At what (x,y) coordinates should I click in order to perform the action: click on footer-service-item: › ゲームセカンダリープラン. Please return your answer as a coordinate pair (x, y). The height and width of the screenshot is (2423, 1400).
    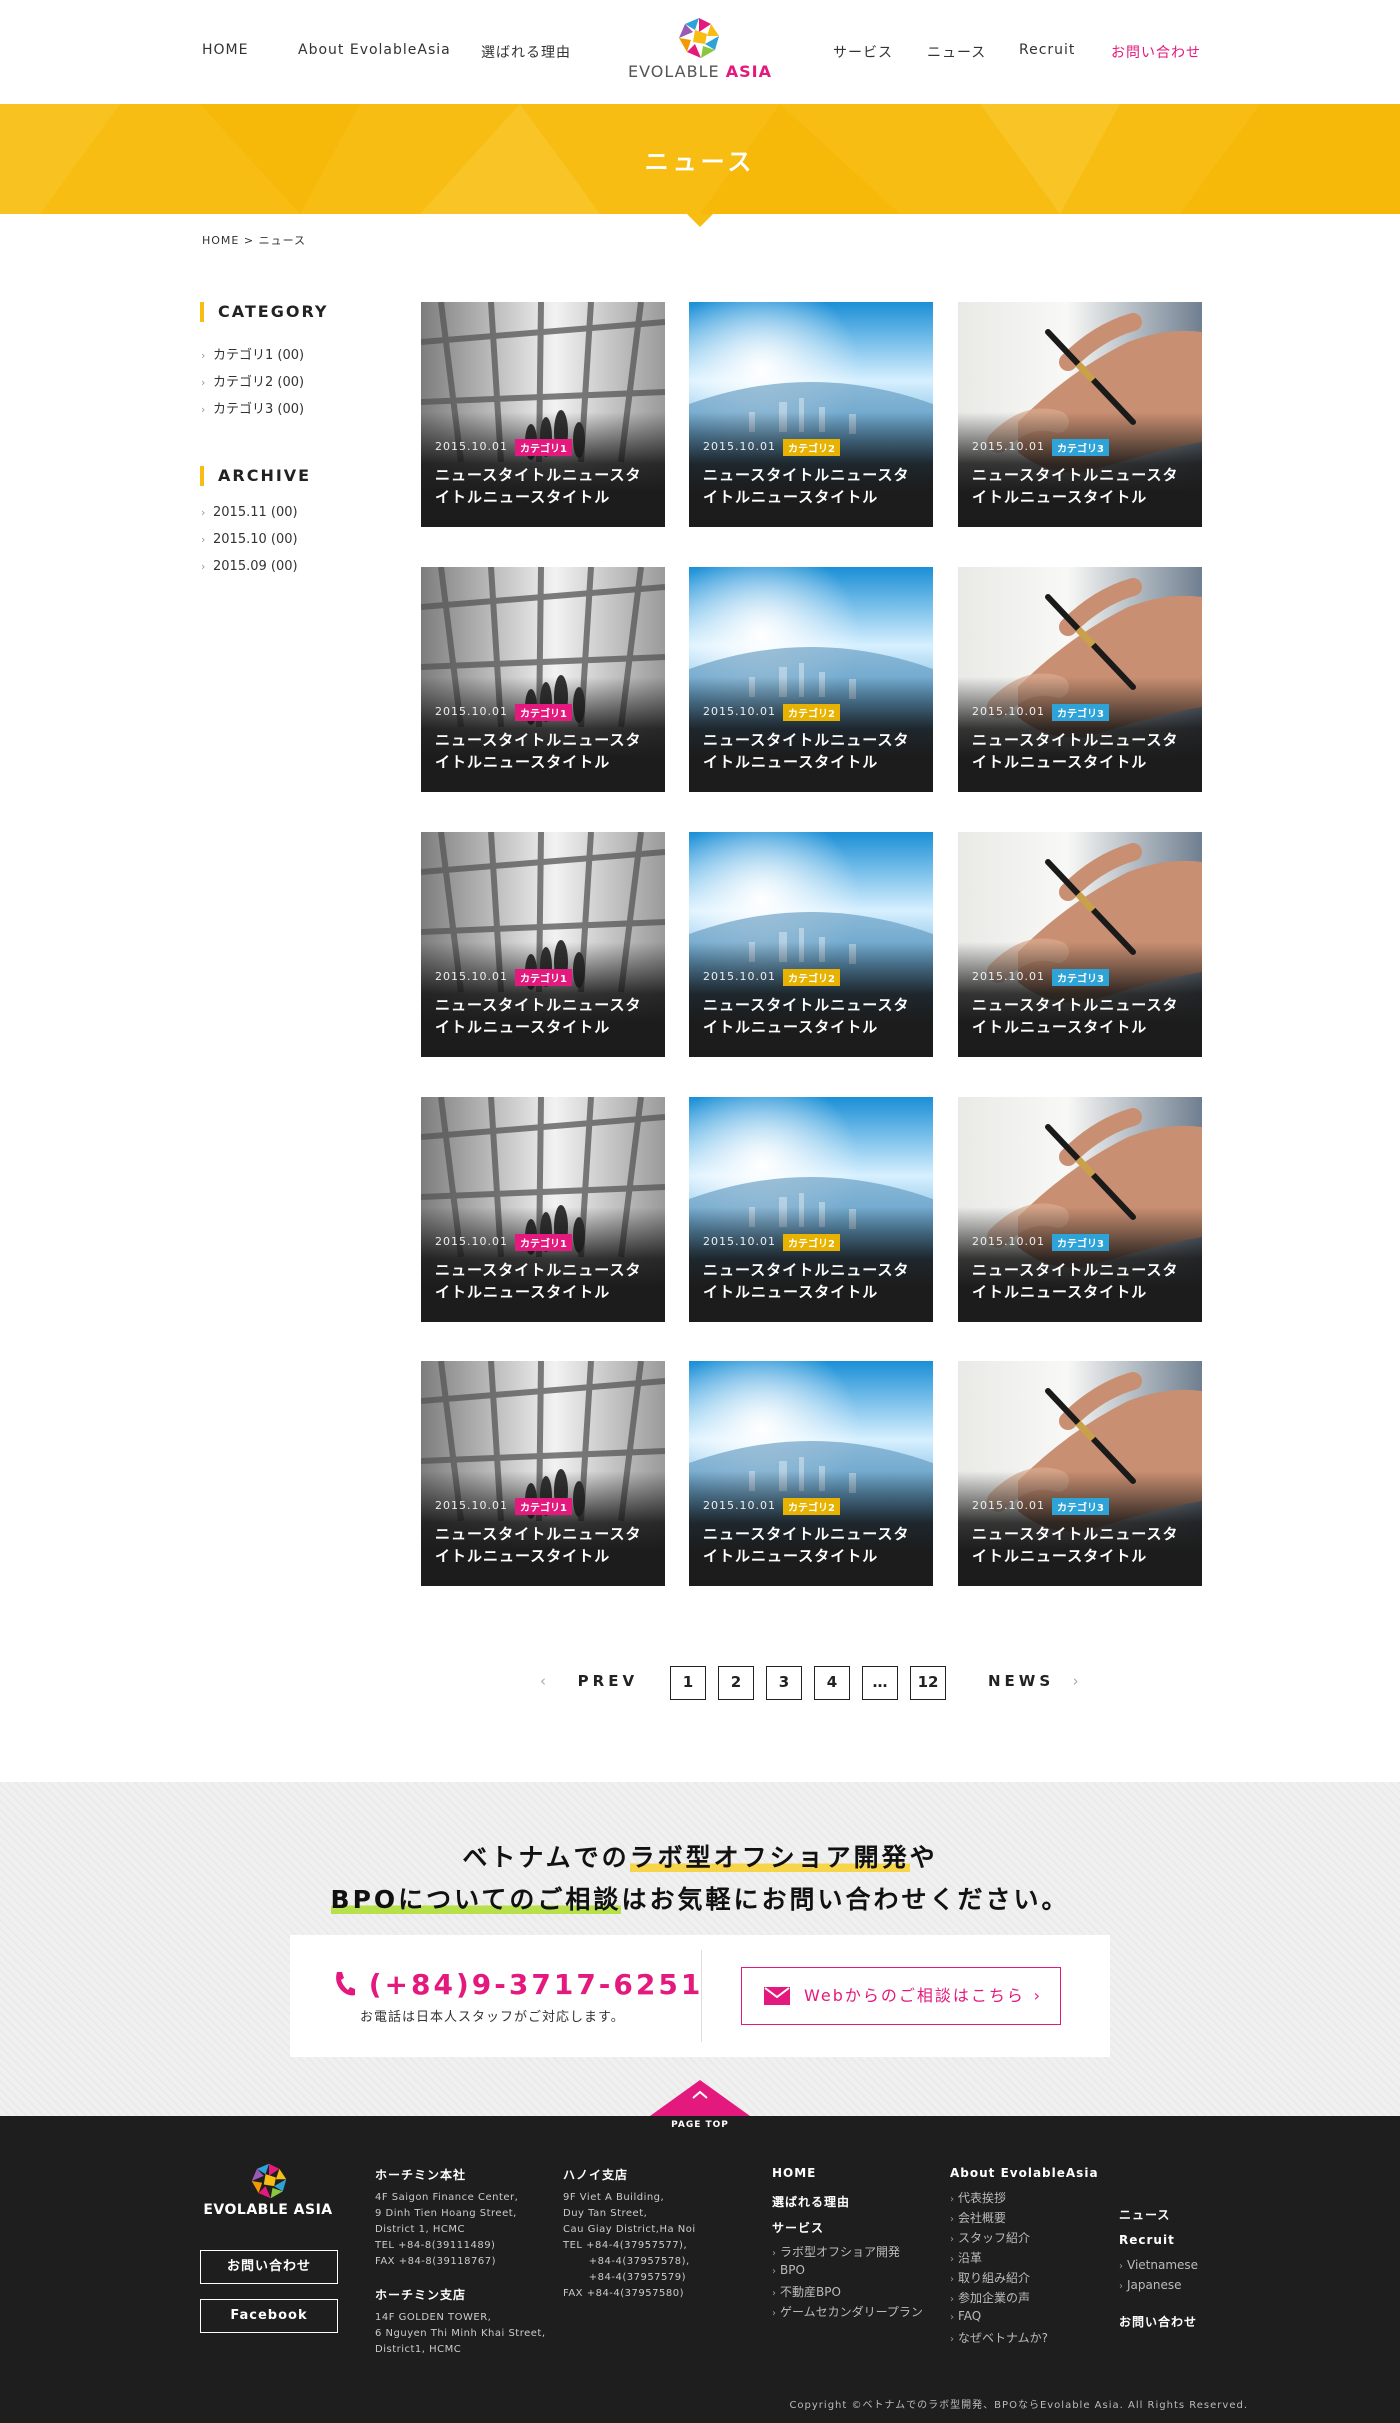
    Looking at the image, I should click on (847, 2311).